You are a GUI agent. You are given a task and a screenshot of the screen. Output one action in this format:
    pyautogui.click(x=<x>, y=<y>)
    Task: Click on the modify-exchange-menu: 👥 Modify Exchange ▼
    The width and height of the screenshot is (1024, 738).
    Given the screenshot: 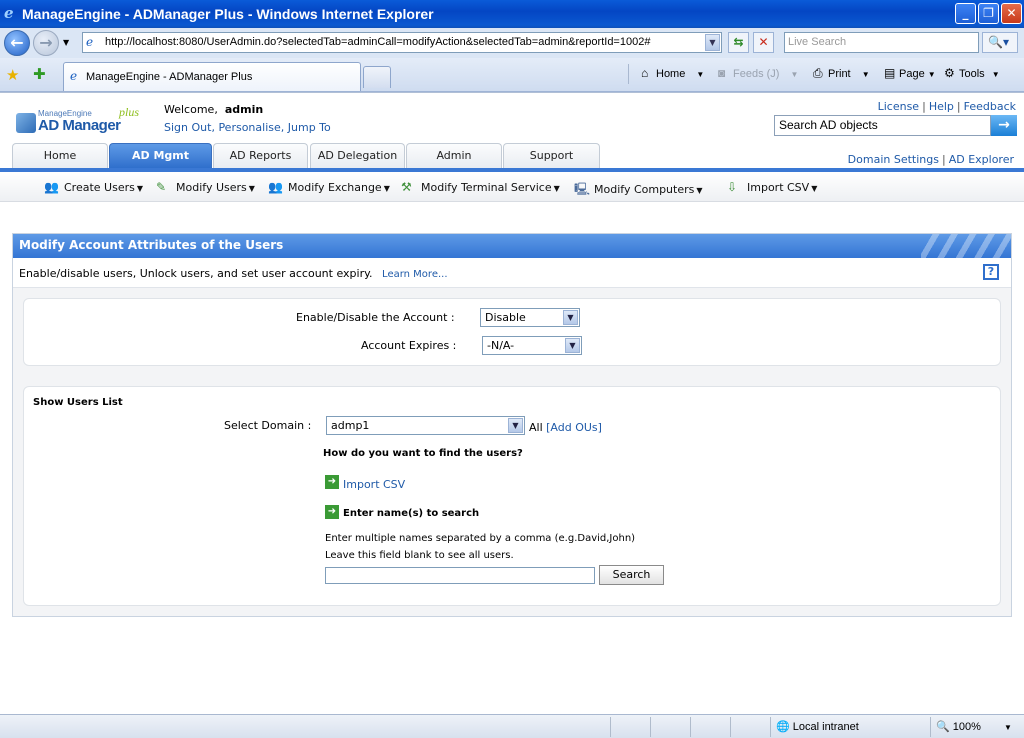 What is the action you would take?
    pyautogui.click(x=329, y=187)
    